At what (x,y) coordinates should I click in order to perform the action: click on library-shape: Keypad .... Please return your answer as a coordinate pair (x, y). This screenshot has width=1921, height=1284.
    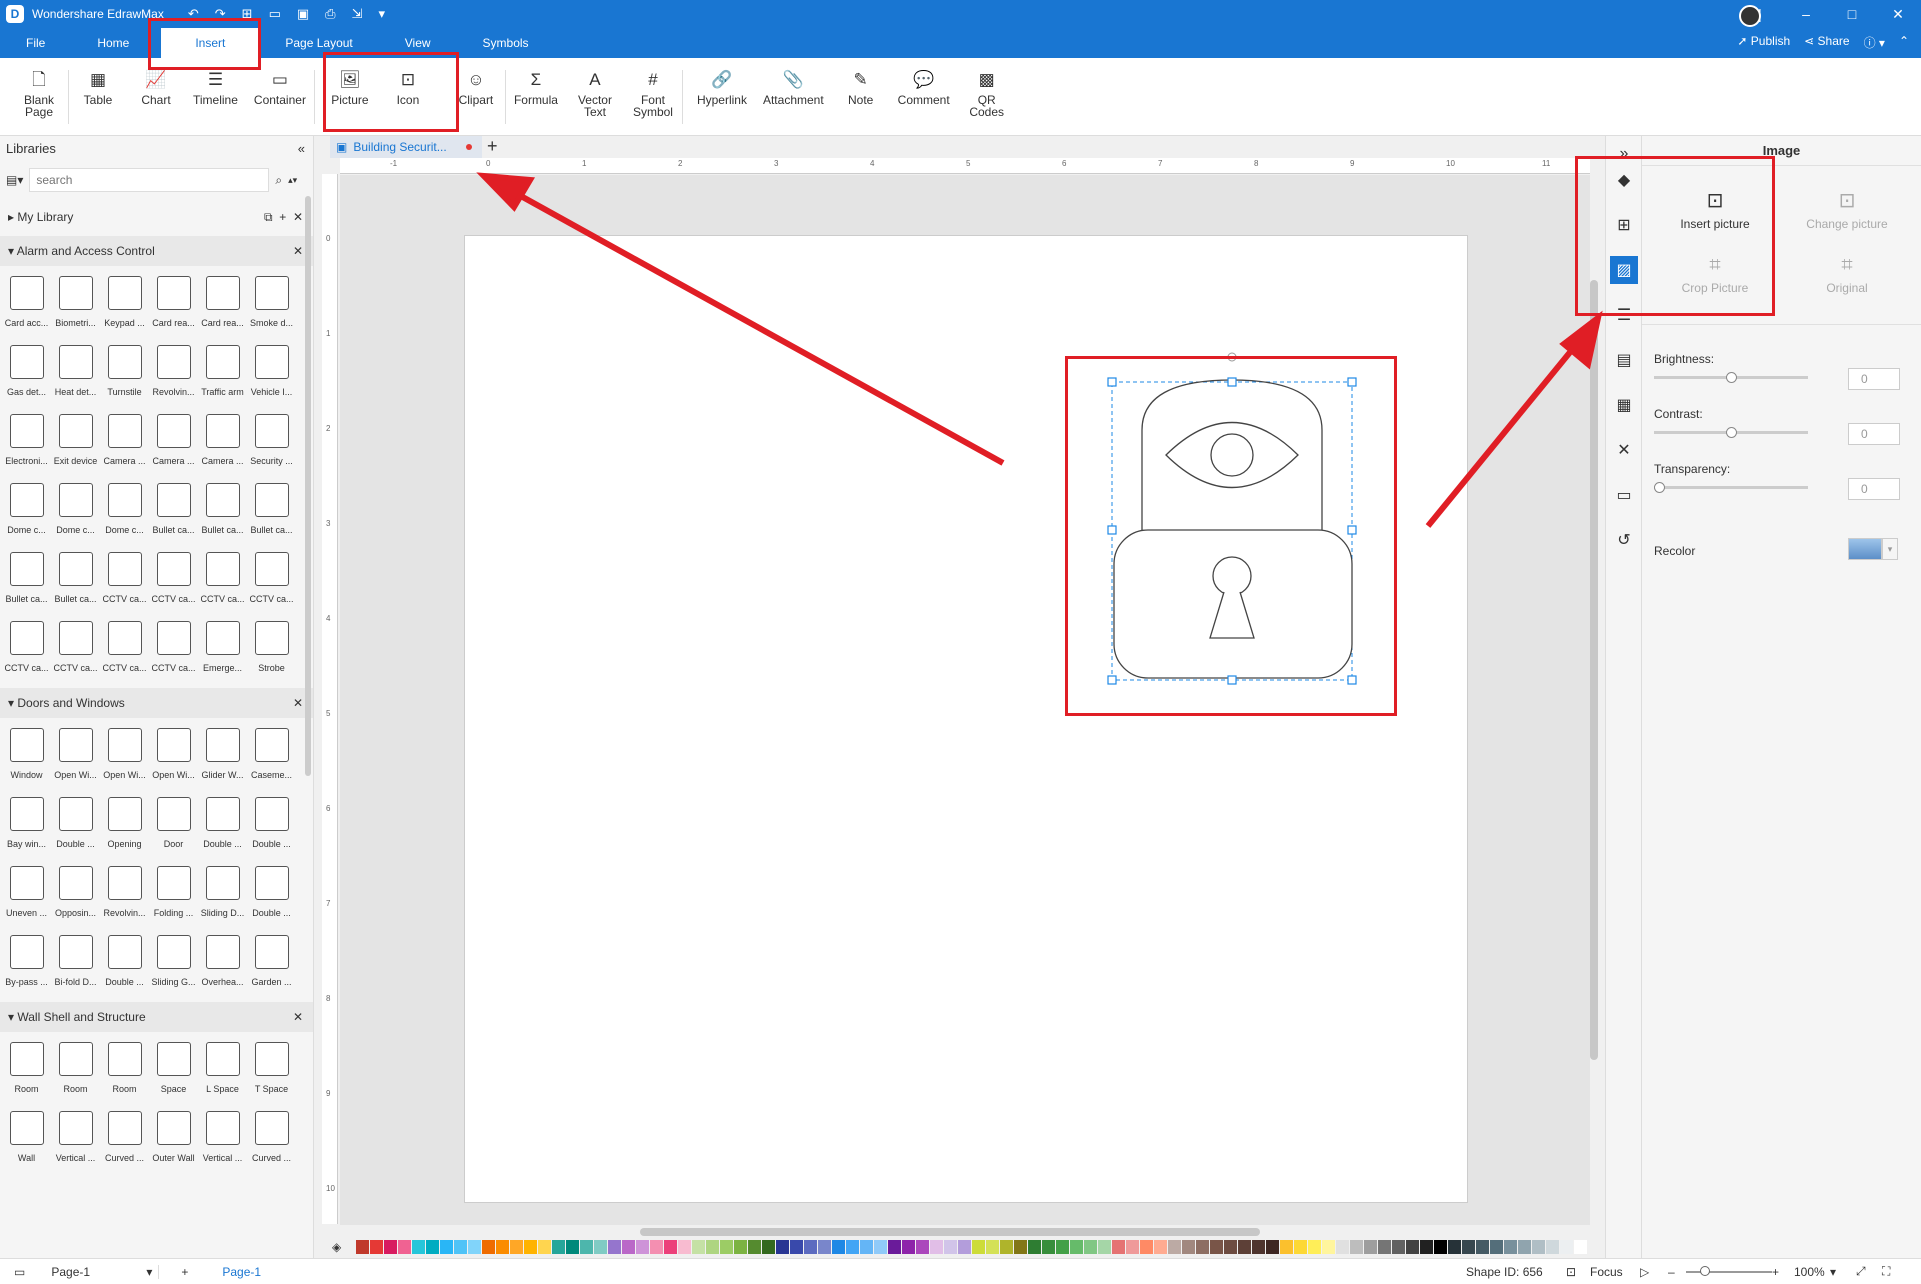
    Looking at the image, I should click on (124, 304).